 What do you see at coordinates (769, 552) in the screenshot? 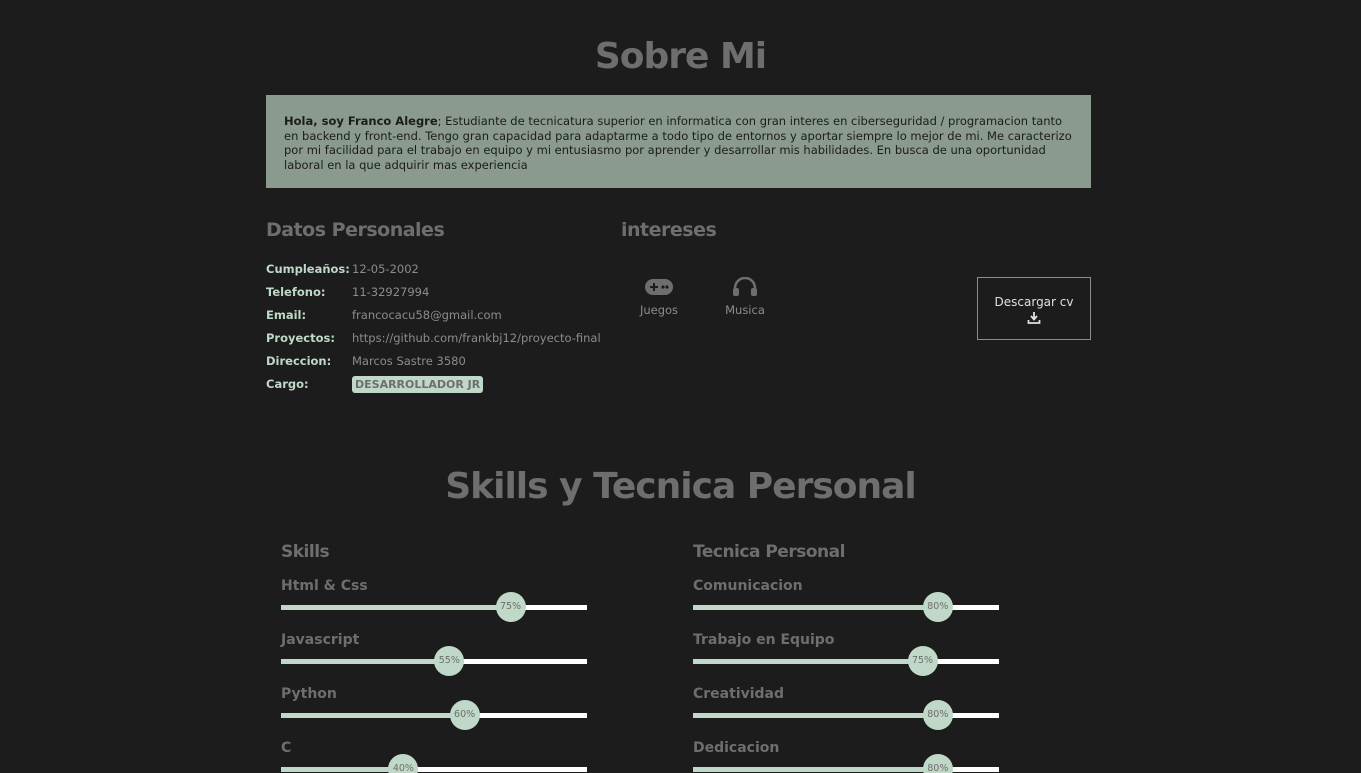
I see `personal-technique-column-title: Tecnica Personal` at bounding box center [769, 552].